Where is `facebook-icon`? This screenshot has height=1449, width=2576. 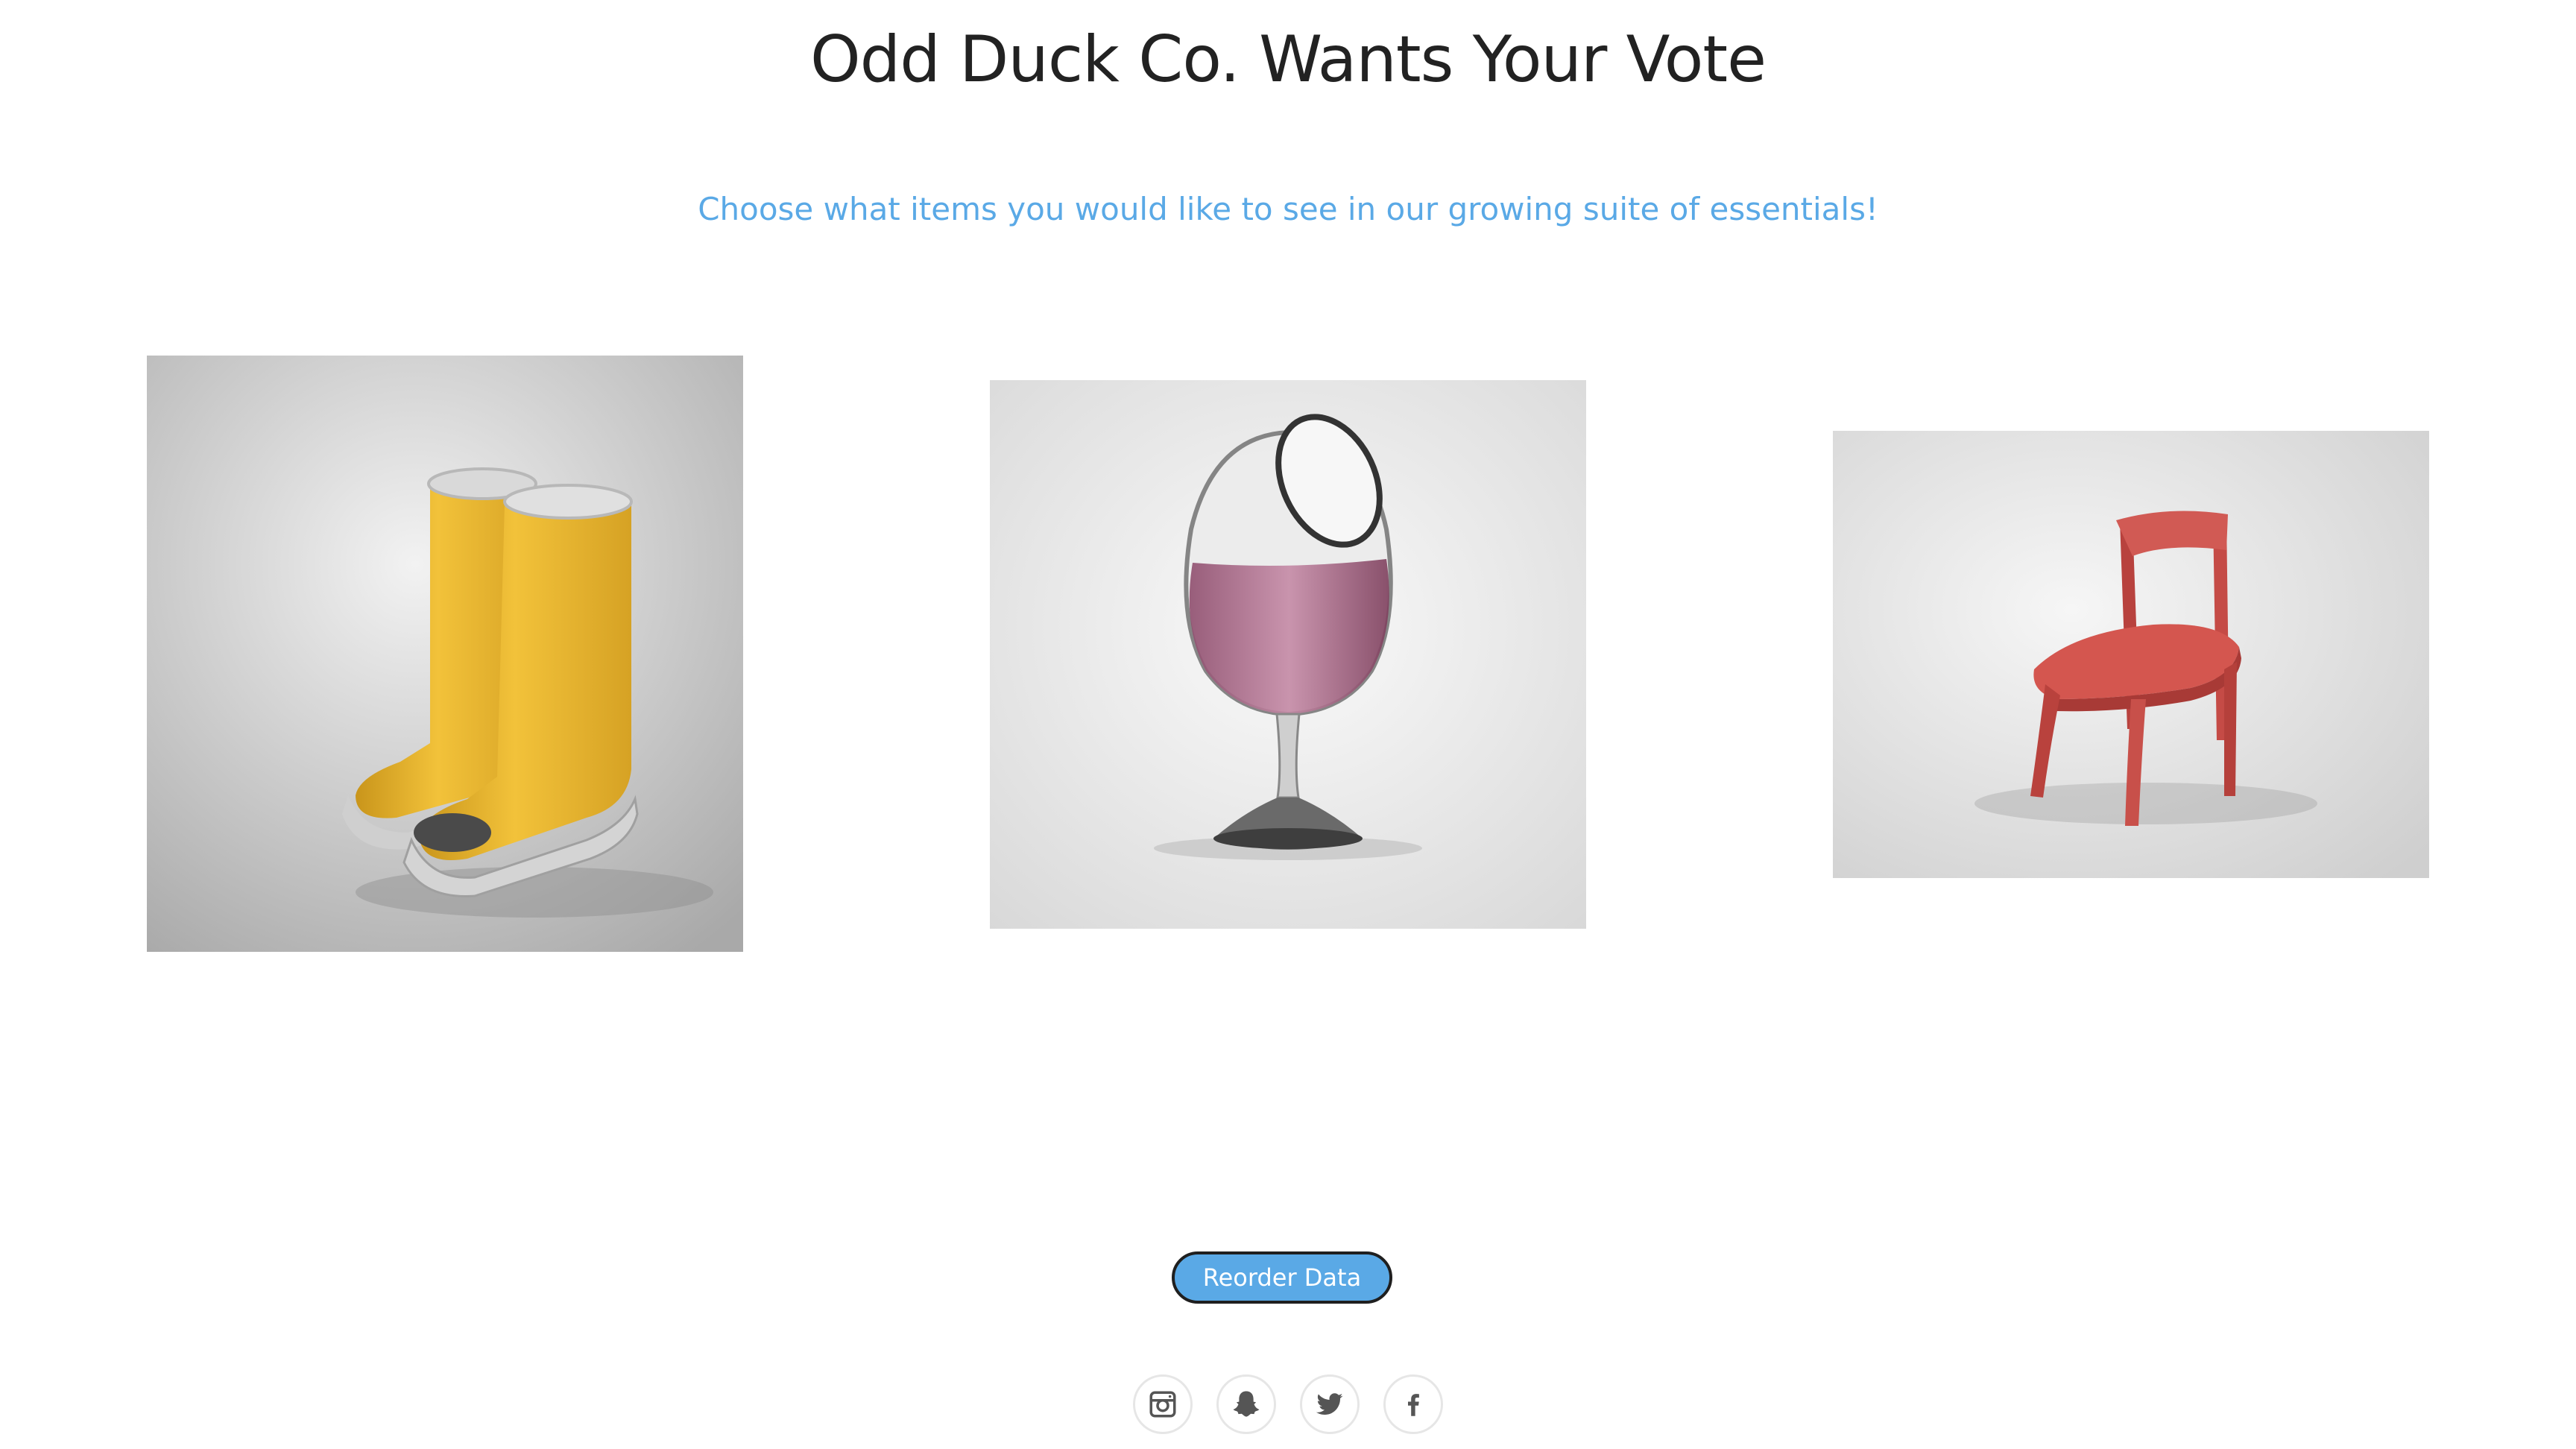
facebook-icon is located at coordinates (1413, 1405).